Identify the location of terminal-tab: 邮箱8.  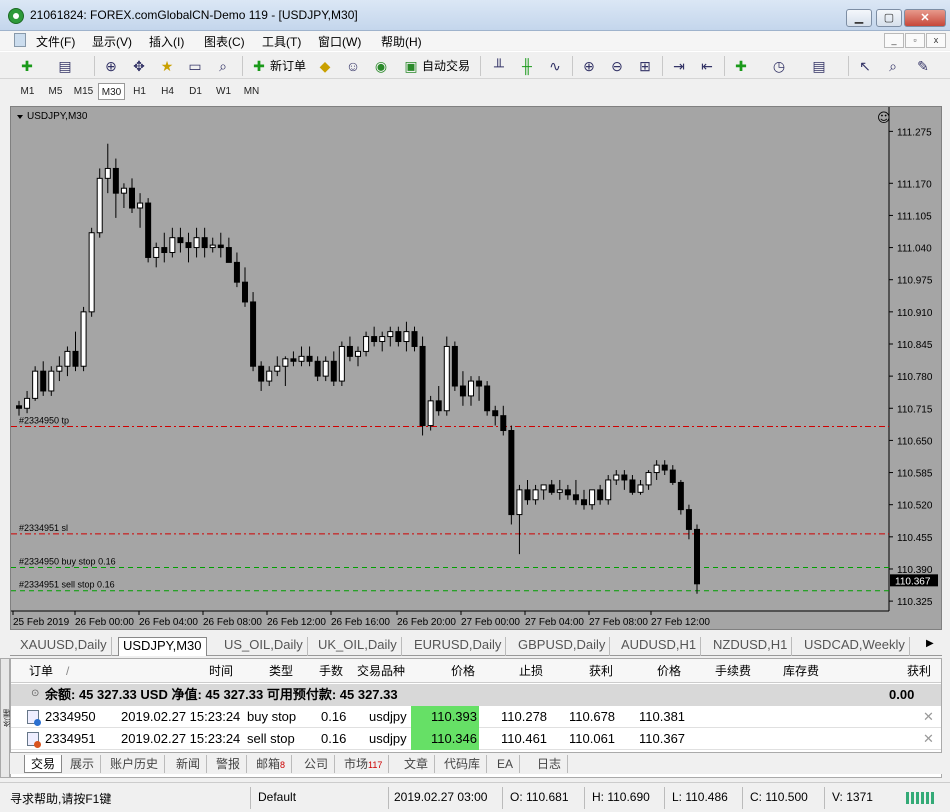
(271, 764).